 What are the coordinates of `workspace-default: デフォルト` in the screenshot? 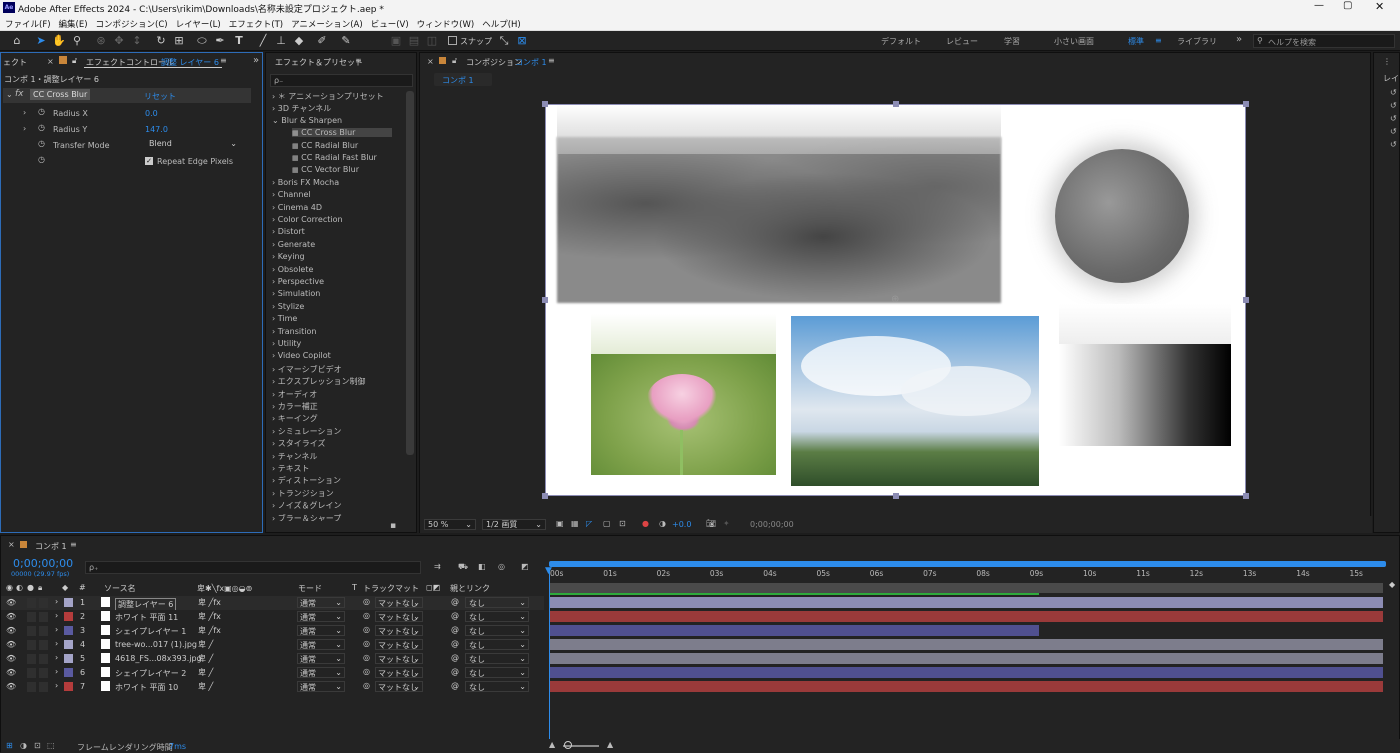 It's located at (901, 41).